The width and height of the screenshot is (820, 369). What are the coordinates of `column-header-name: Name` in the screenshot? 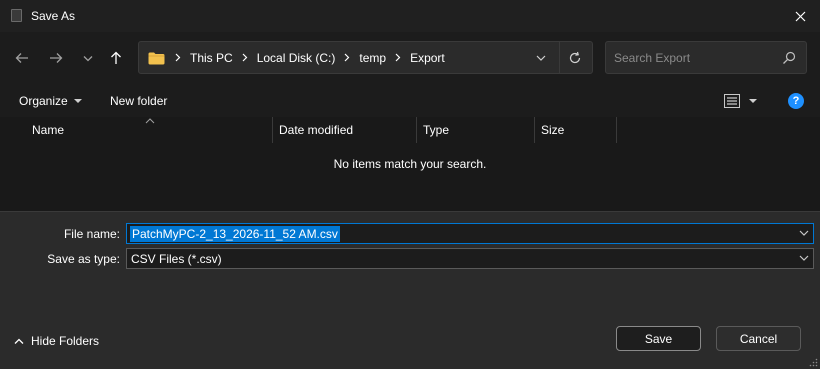 It's located at (149, 130).